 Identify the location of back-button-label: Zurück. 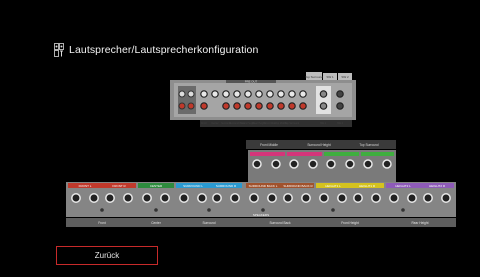
(107, 255).